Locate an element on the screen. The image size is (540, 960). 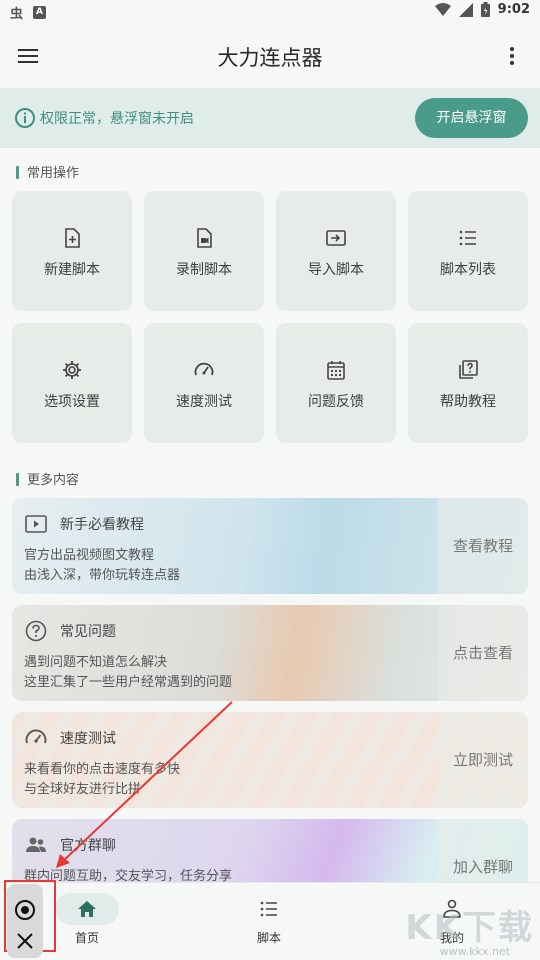
calendar-feedback-icon is located at coordinates (336, 370).